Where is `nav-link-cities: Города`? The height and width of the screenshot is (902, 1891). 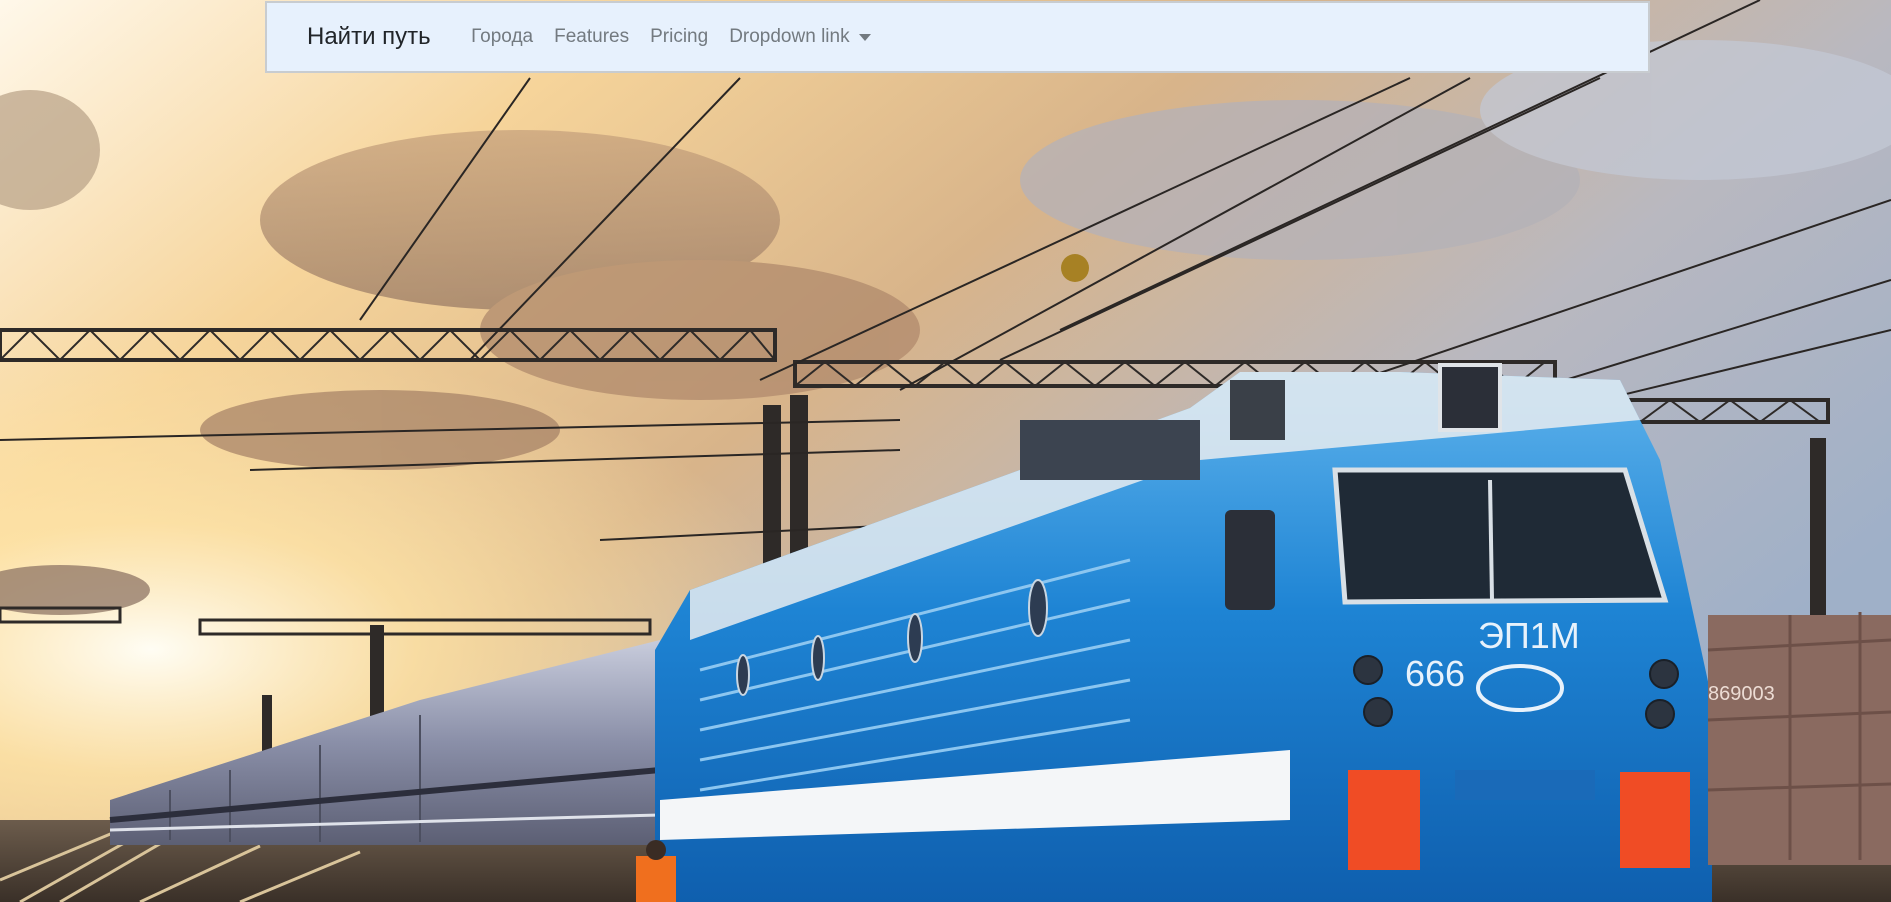
nav-link-cities: Города is located at coordinates (502, 37).